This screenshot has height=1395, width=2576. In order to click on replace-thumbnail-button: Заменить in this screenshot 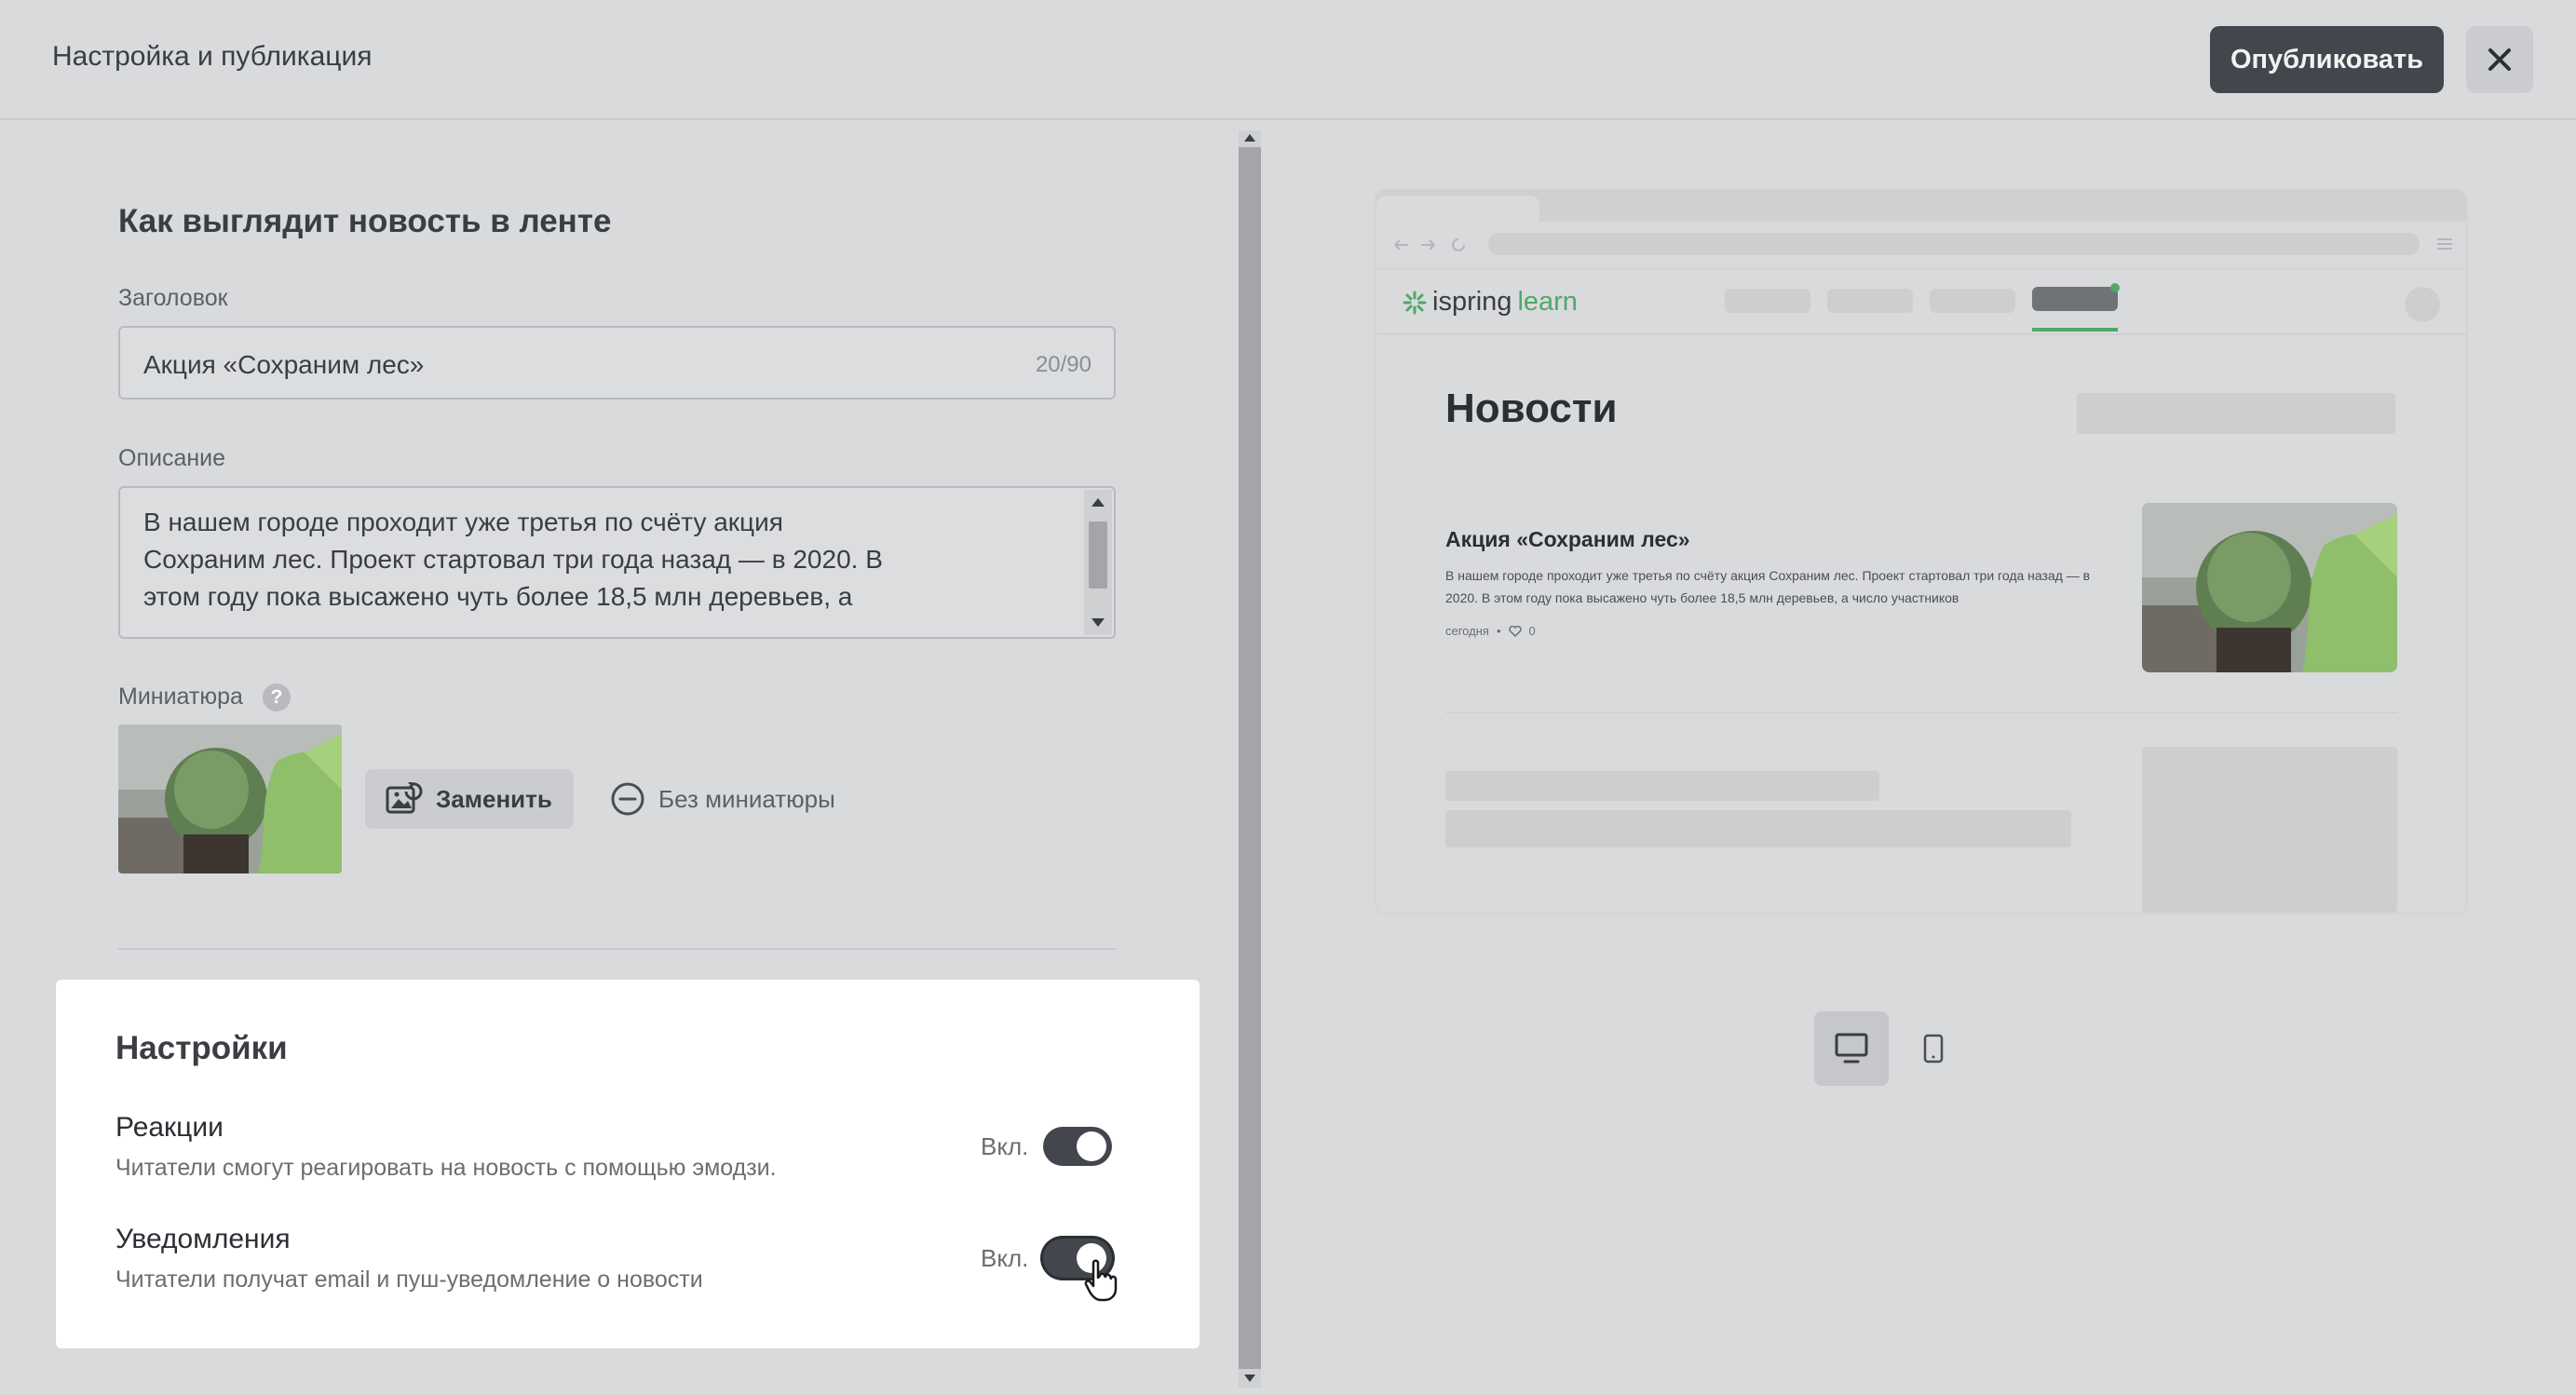, I will do `click(469, 799)`.